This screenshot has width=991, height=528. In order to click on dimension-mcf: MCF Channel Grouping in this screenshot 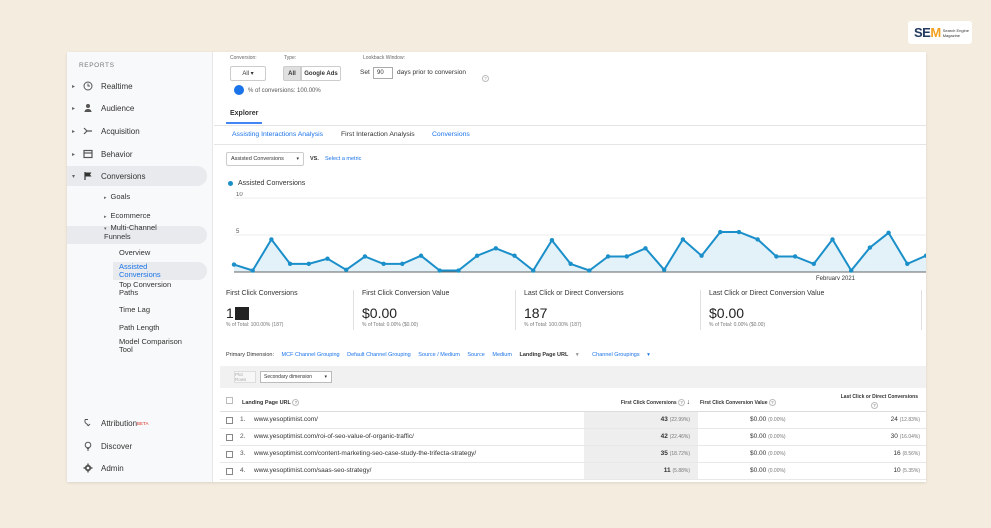, I will do `click(311, 355)`.